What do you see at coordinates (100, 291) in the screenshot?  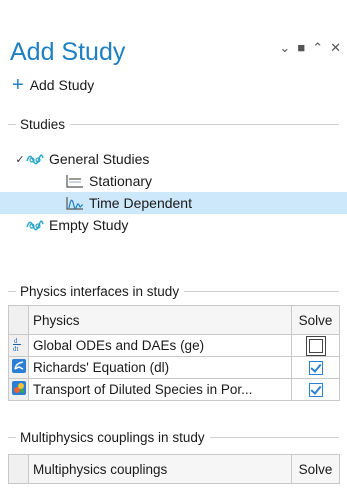 I see `physics-section-label: Physics interfaces in study` at bounding box center [100, 291].